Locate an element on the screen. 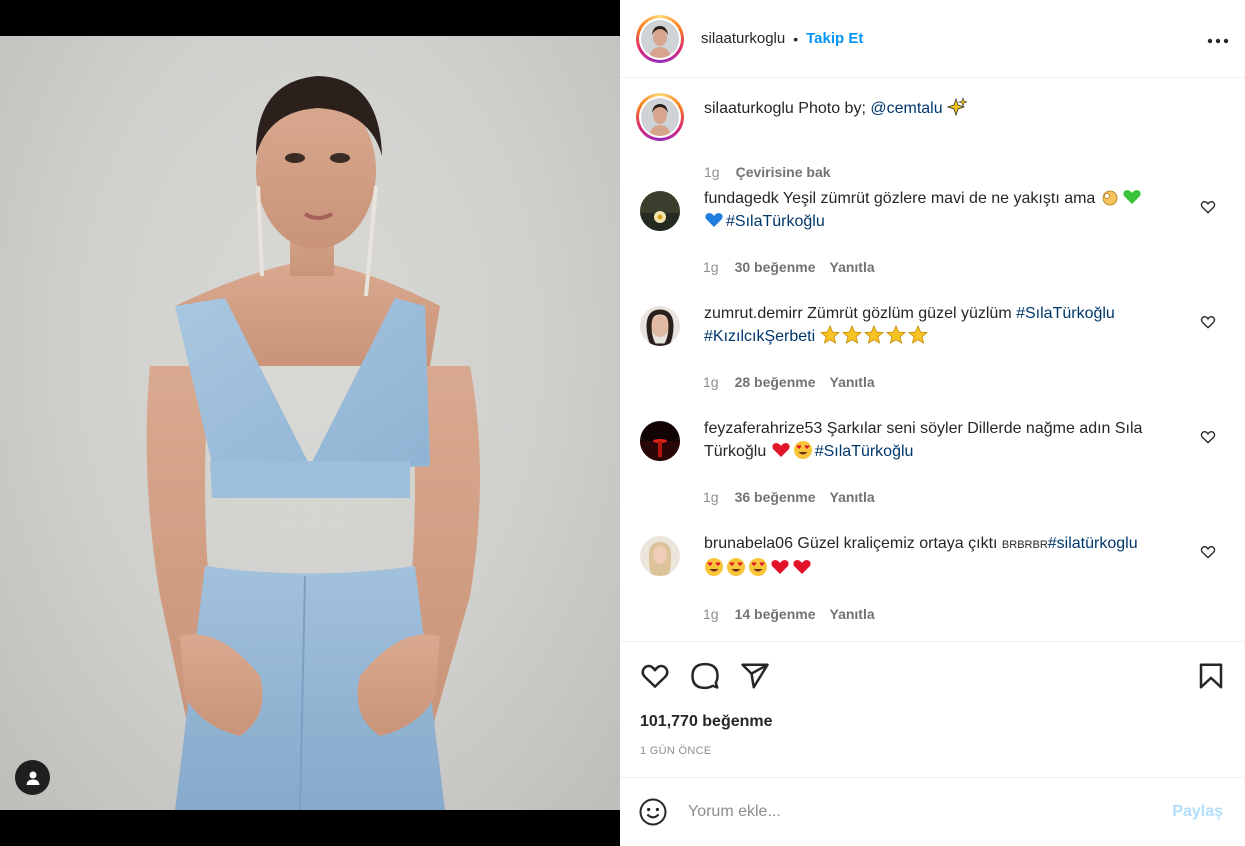  green-heart-emoji-icon is located at coordinates (1132, 197).